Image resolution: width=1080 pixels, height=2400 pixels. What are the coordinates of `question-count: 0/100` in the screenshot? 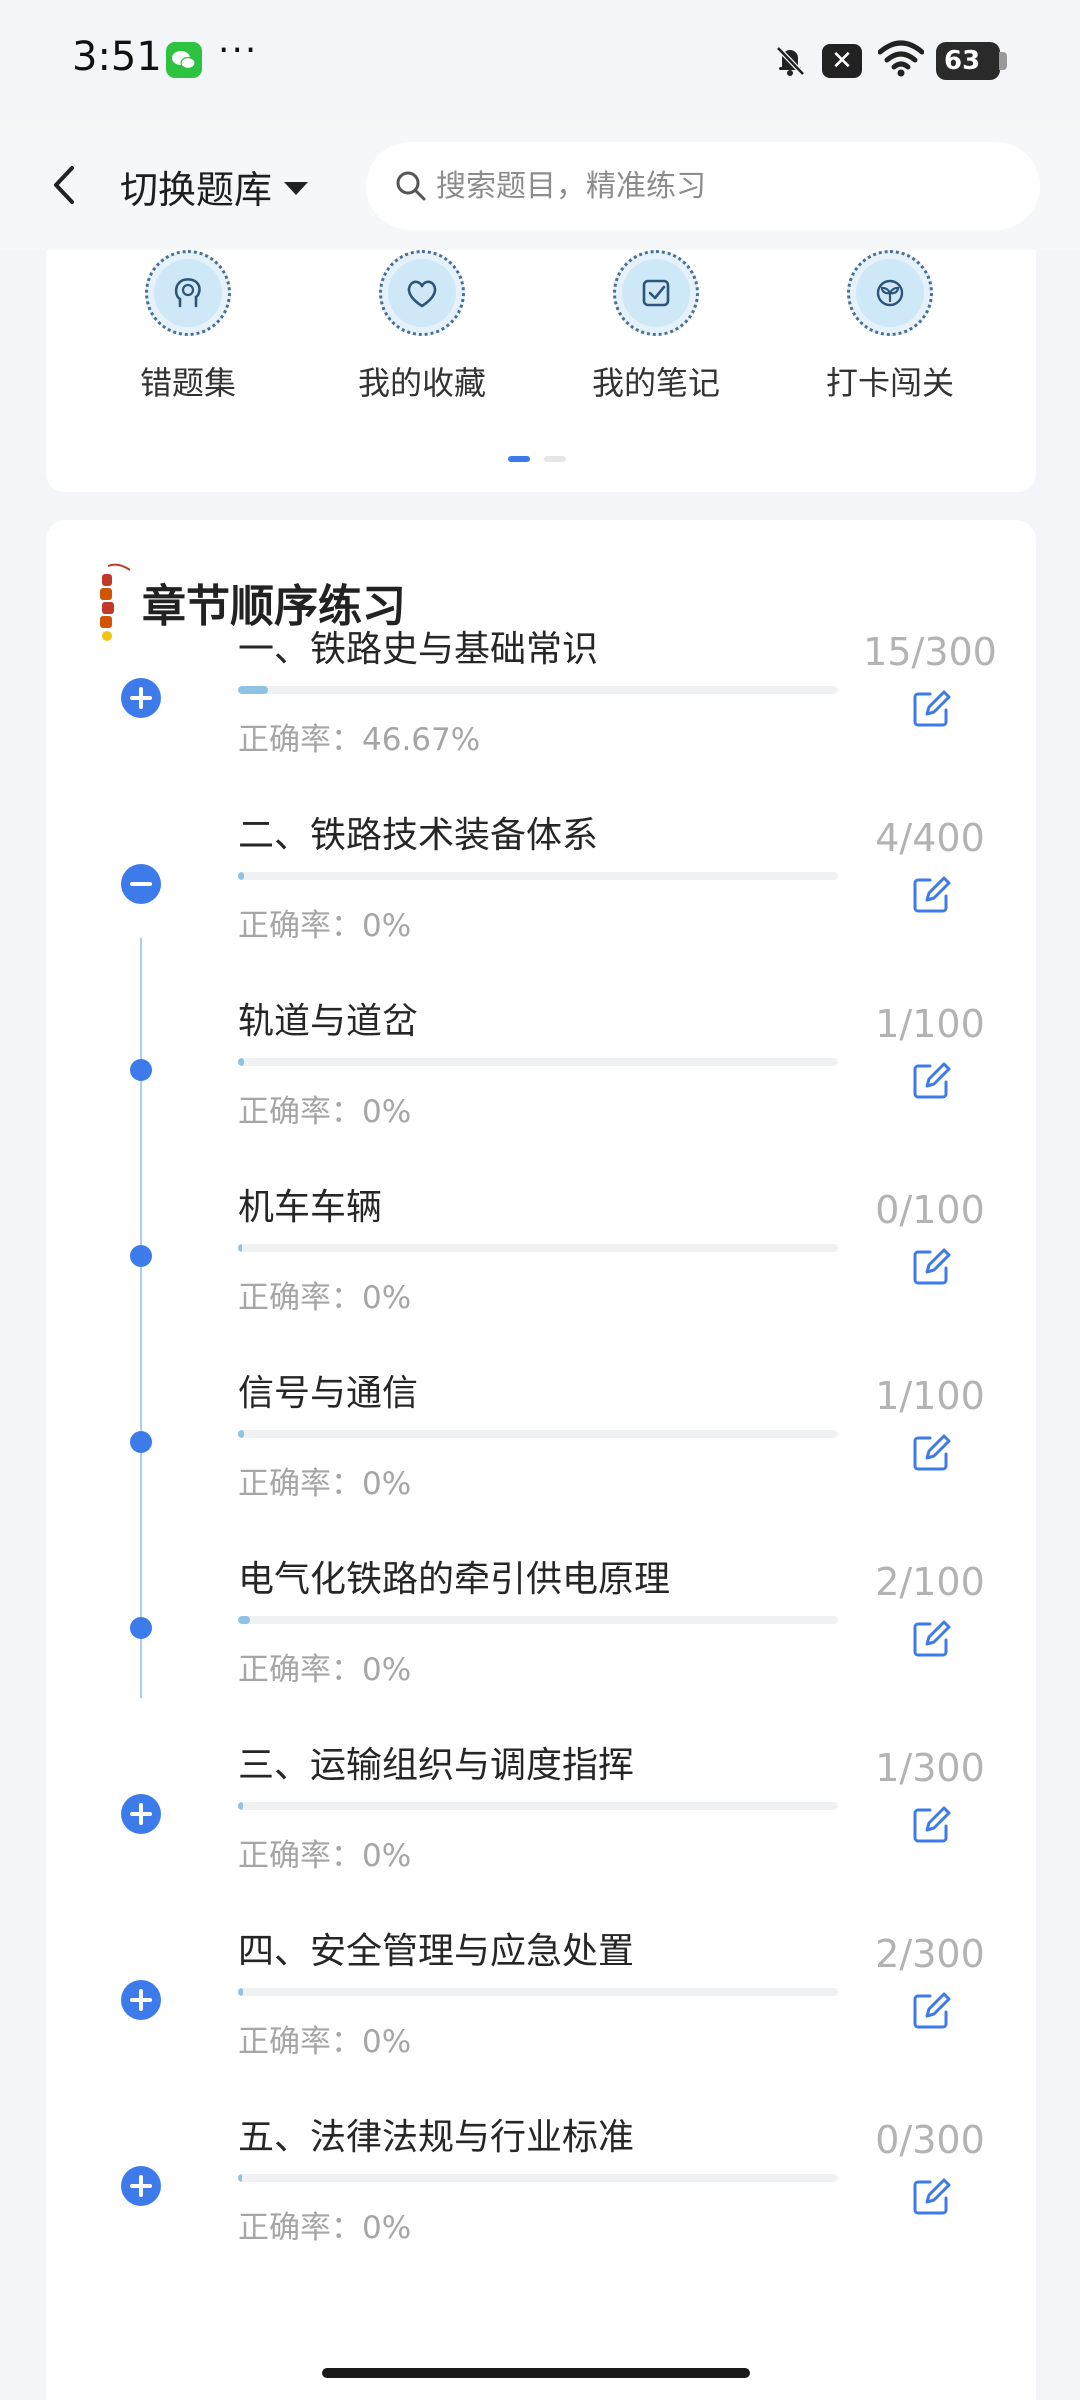 It's located at (930, 1210).